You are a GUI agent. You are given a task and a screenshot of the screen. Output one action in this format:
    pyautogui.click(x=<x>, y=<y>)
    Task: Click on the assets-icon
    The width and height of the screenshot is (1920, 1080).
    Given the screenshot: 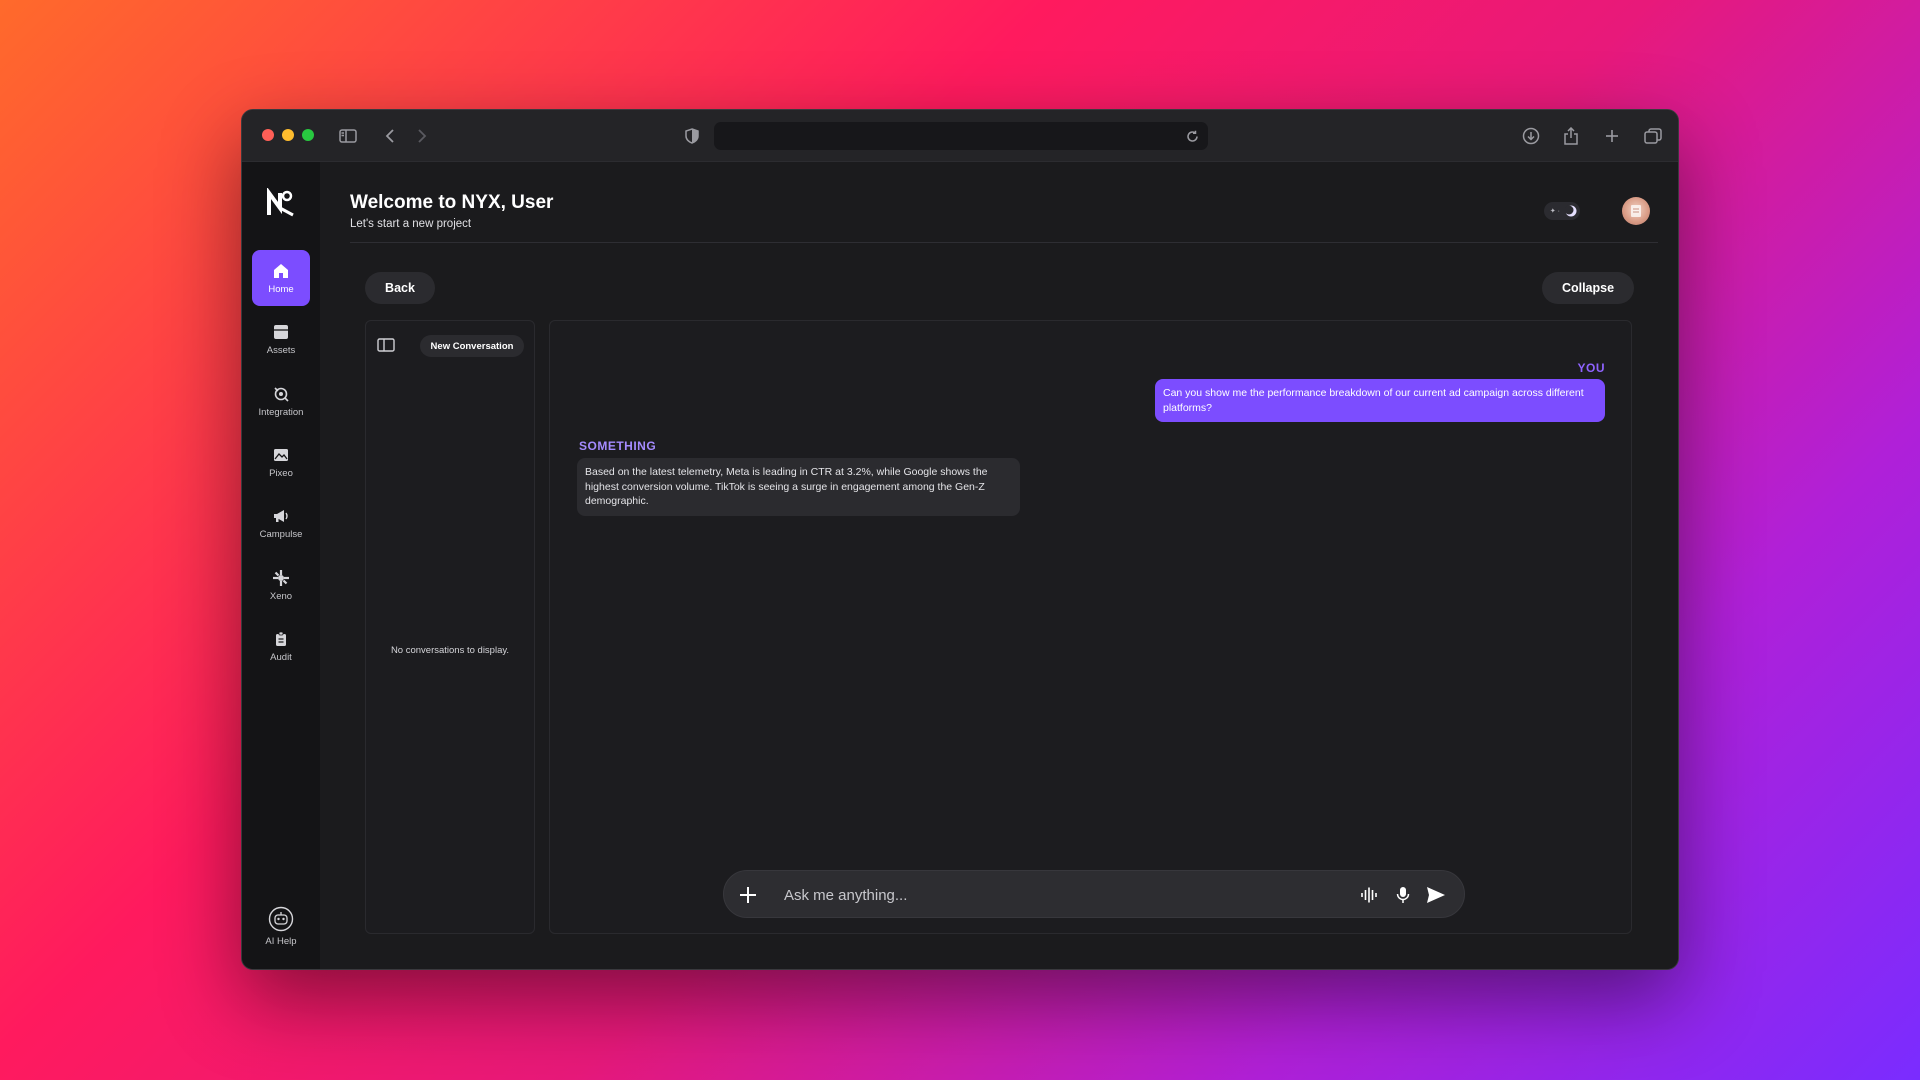 What is the action you would take?
    pyautogui.click(x=281, y=331)
    